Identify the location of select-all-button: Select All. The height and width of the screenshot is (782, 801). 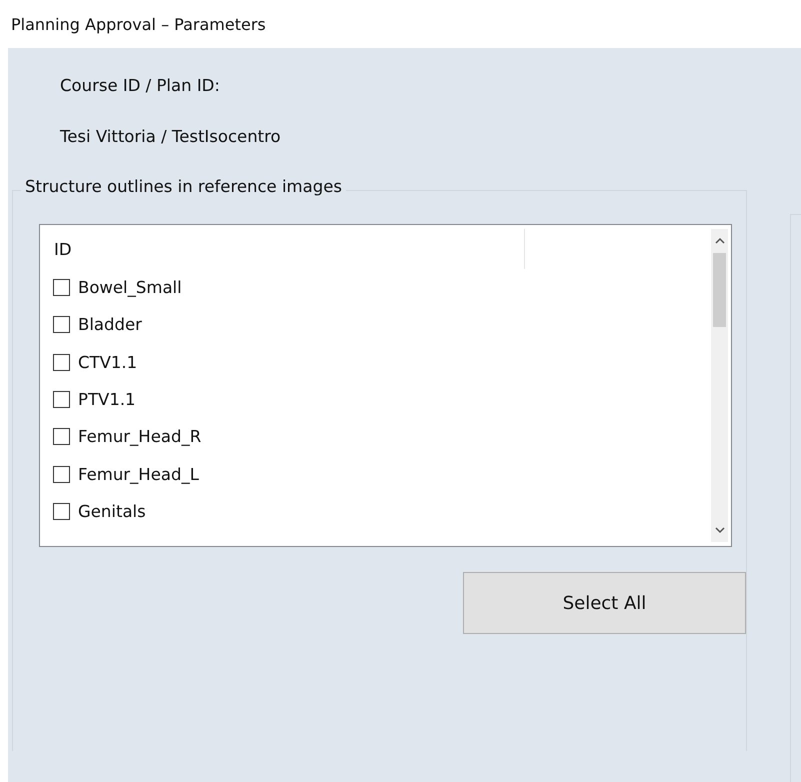
(604, 603).